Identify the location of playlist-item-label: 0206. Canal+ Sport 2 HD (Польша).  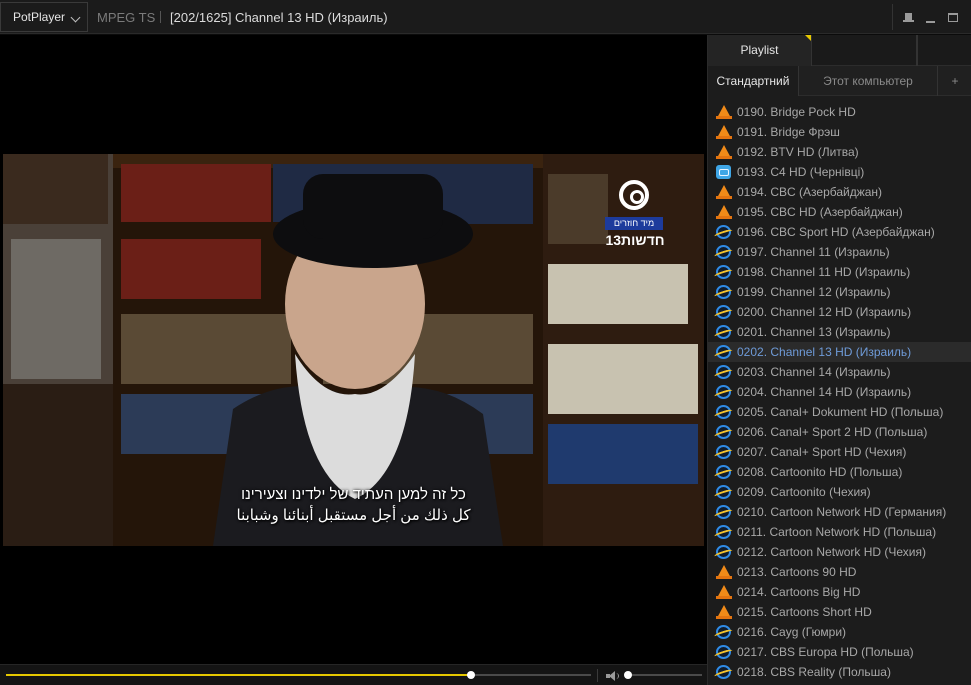
(832, 432).